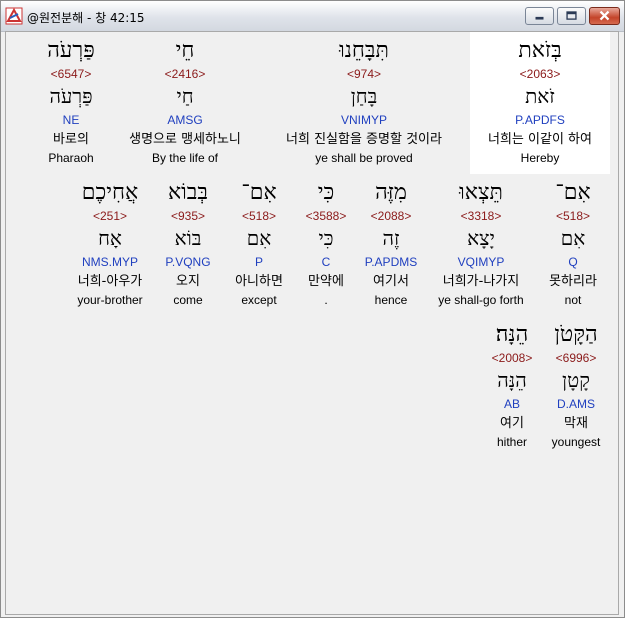 The image size is (625, 618). What do you see at coordinates (188, 300) in the screenshot?
I see `english-gloss: come` at bounding box center [188, 300].